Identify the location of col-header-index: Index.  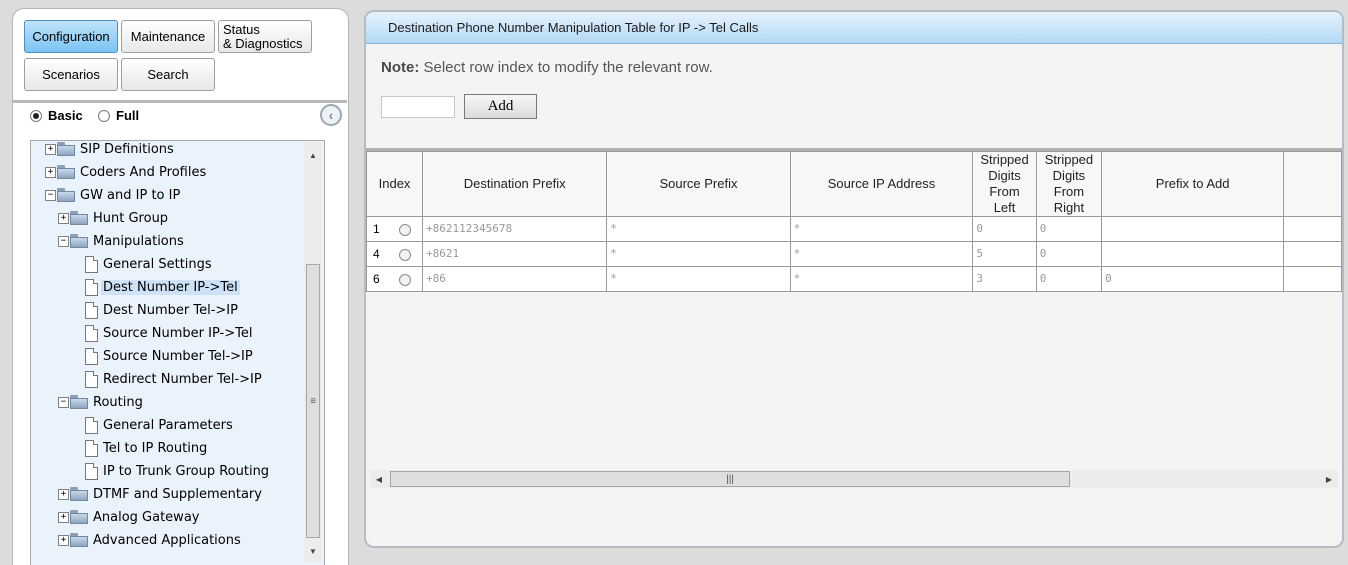
(395, 184).